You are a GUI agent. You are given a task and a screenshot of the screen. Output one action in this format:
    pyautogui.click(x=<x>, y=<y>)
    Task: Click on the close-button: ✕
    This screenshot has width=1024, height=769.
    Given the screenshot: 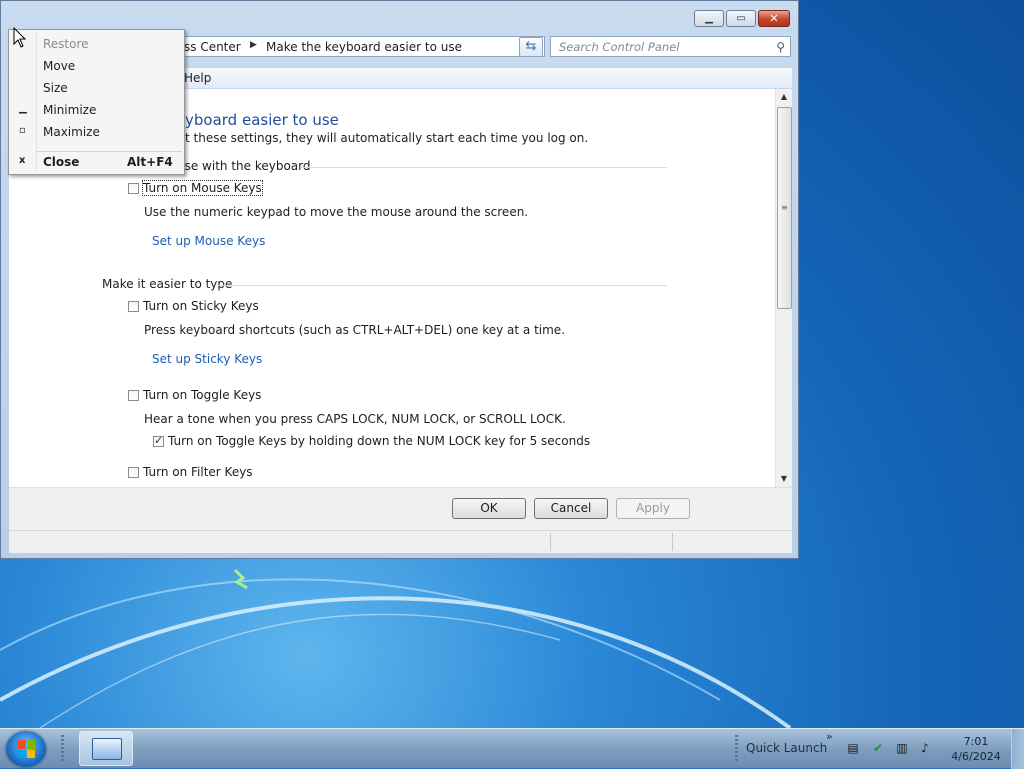 What is the action you would take?
    pyautogui.click(x=774, y=18)
    